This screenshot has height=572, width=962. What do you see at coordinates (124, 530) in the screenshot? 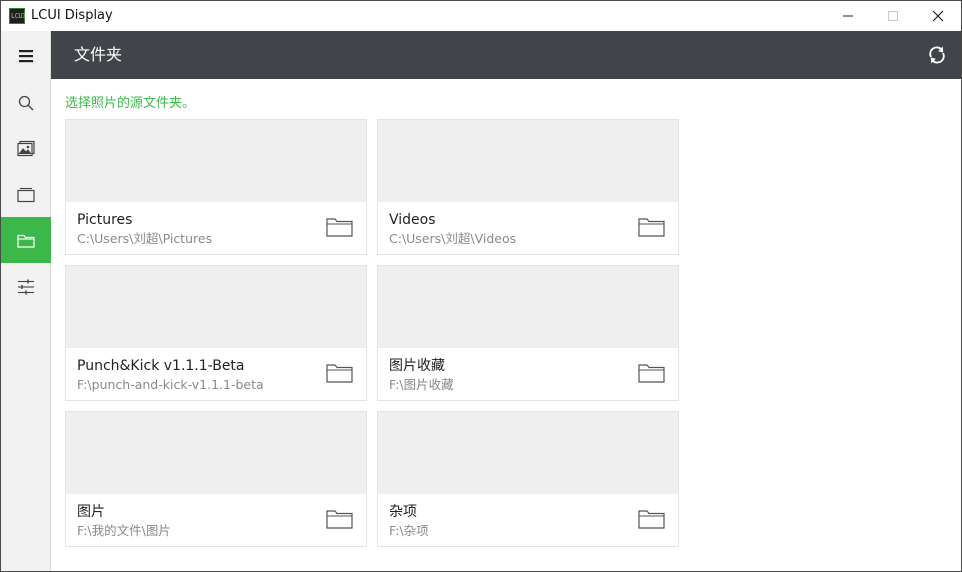
I see `folder-path: F:\我的文件\图片` at bounding box center [124, 530].